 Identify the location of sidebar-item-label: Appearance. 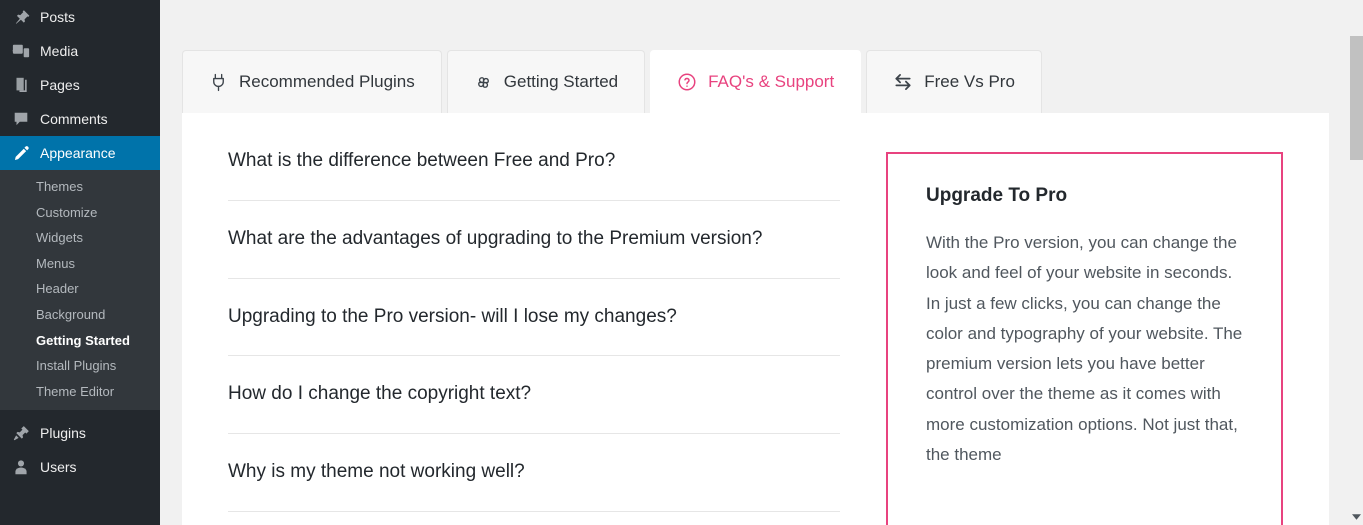
(78, 153).